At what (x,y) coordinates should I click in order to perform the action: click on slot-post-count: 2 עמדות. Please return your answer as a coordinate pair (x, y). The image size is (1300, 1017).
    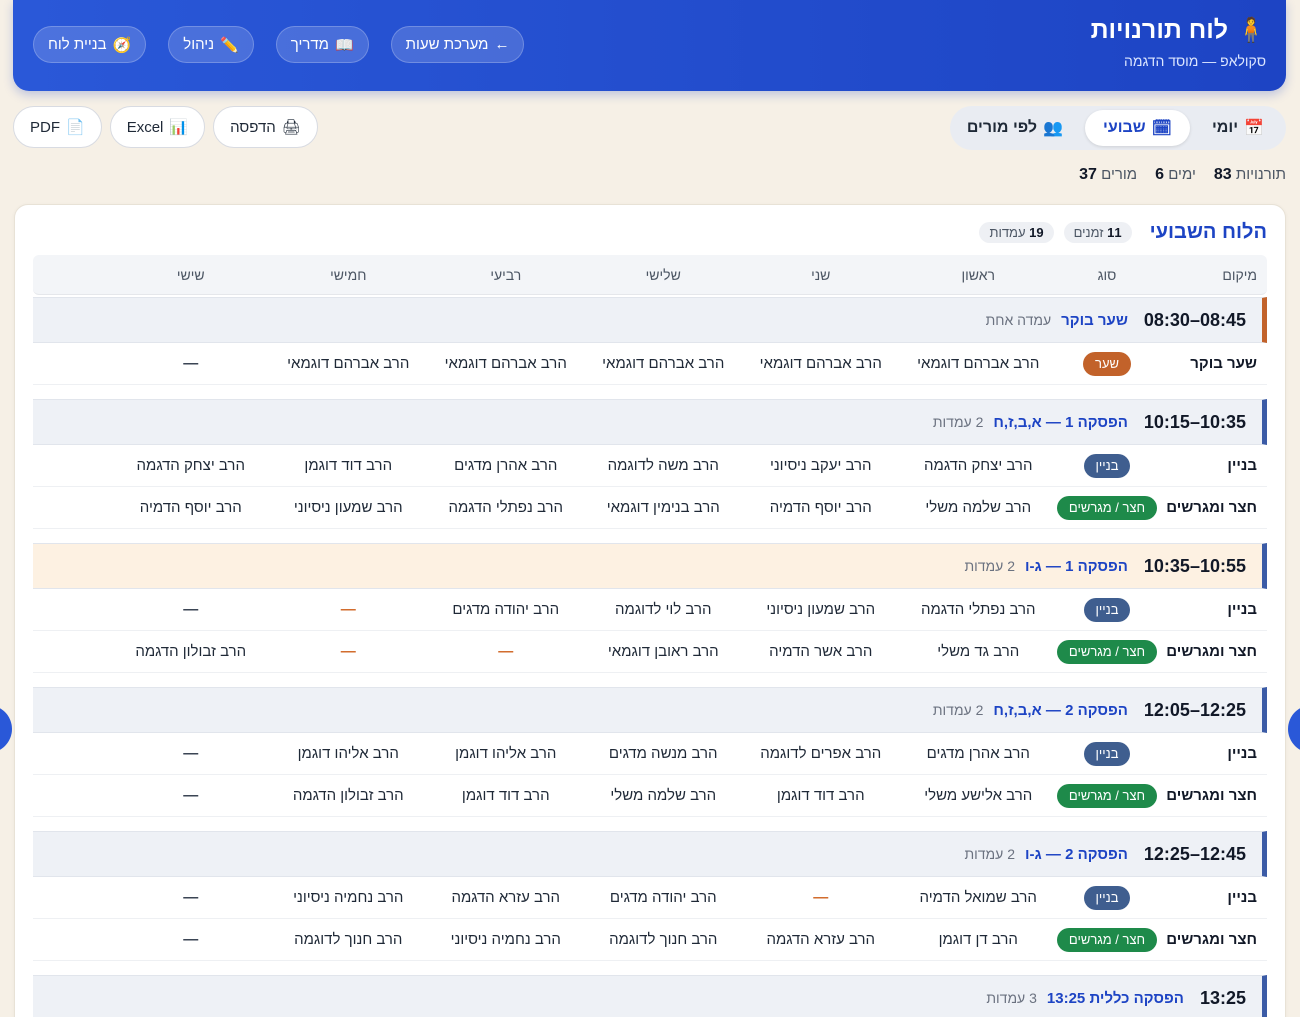
    Looking at the image, I should click on (958, 422).